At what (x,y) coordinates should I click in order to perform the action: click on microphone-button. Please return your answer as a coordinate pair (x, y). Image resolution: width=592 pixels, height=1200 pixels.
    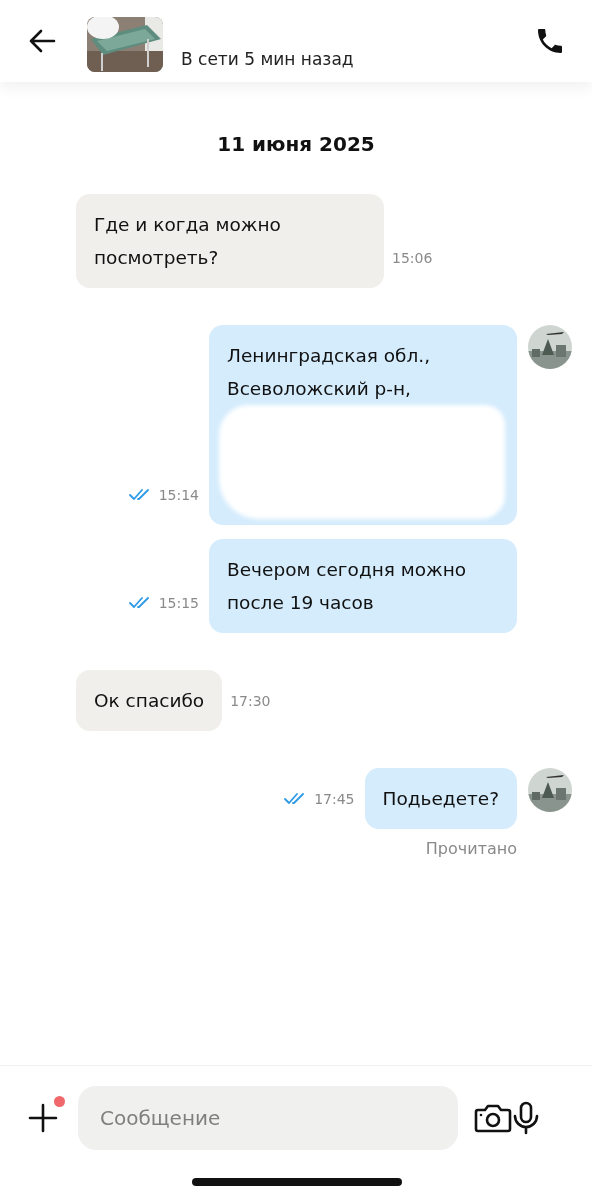
    Looking at the image, I should click on (526, 1118).